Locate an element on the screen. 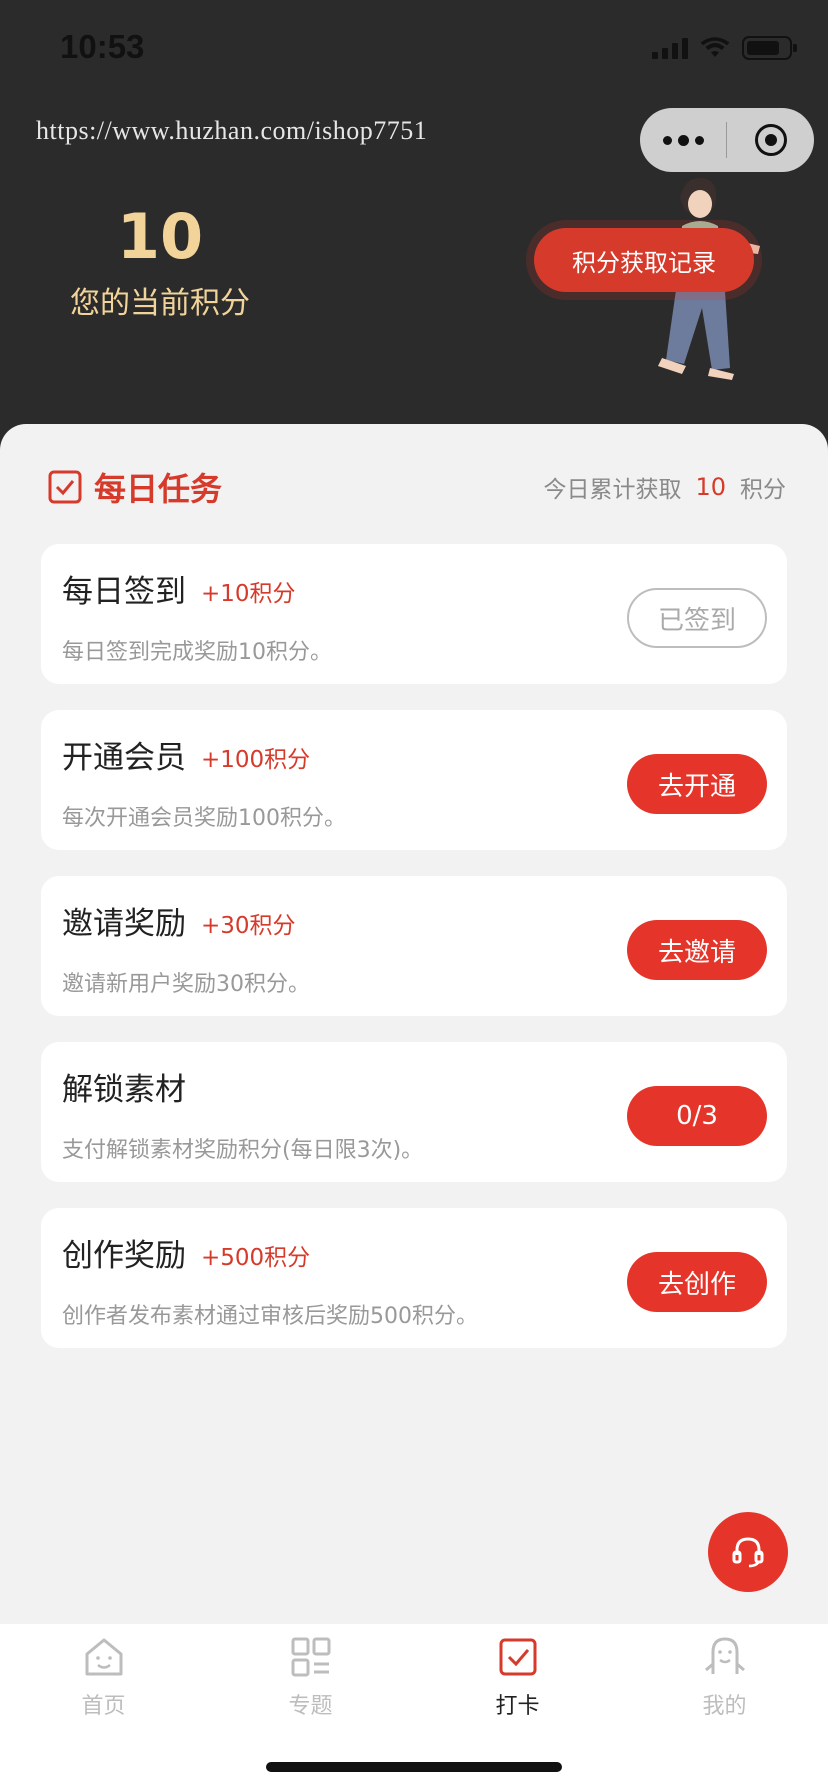 The height and width of the screenshot is (1792, 828). tab-label: 首页 is located at coordinates (103, 1706).